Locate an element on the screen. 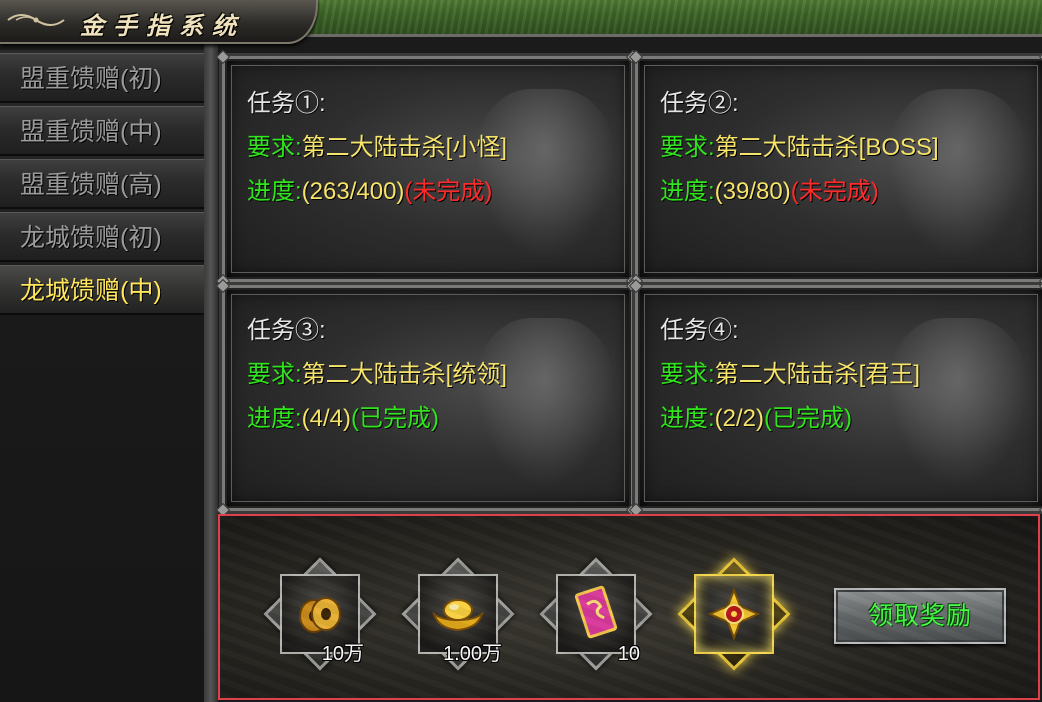 Image resolution: width=1042 pixels, height=702 pixels. requirement-value: 第二大陆击杀[小怪] is located at coordinates (404, 147).